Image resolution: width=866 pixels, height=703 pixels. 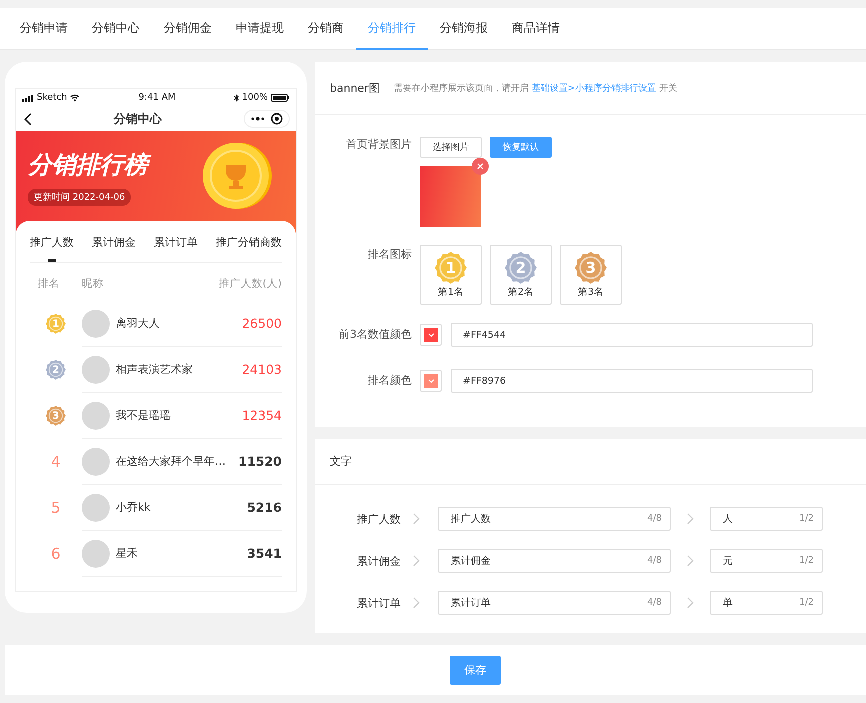 What do you see at coordinates (277, 119) in the screenshot?
I see `target-icon` at bounding box center [277, 119].